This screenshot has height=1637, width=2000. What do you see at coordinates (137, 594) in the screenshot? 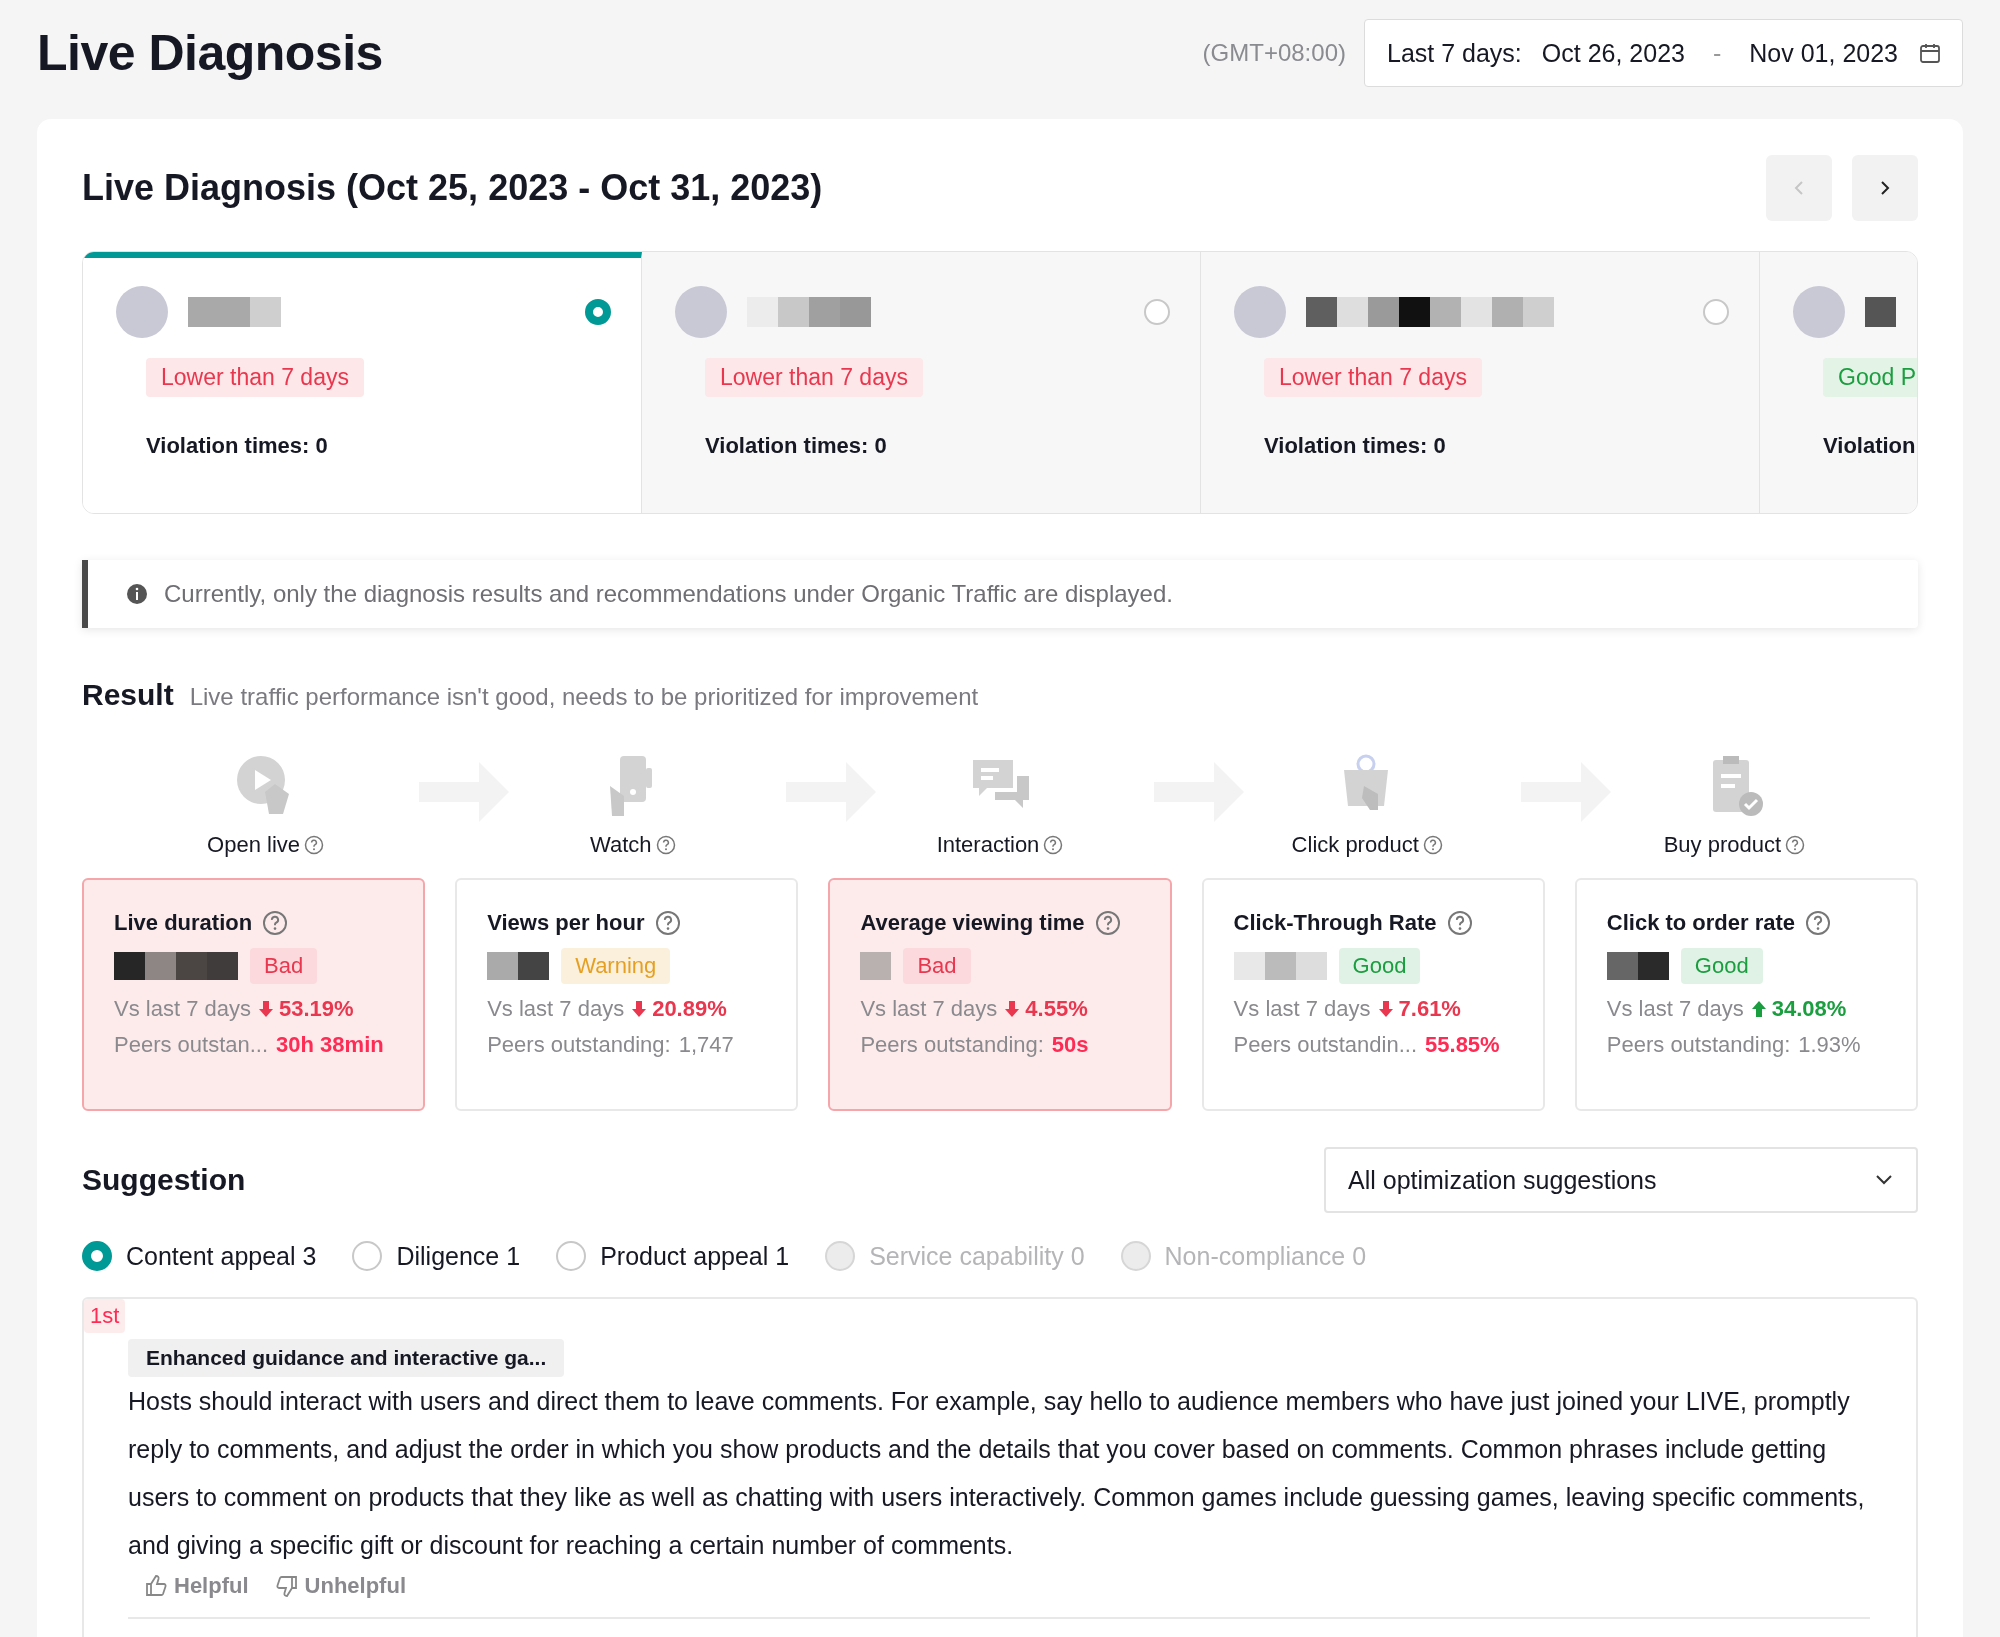
I see `info-icon` at bounding box center [137, 594].